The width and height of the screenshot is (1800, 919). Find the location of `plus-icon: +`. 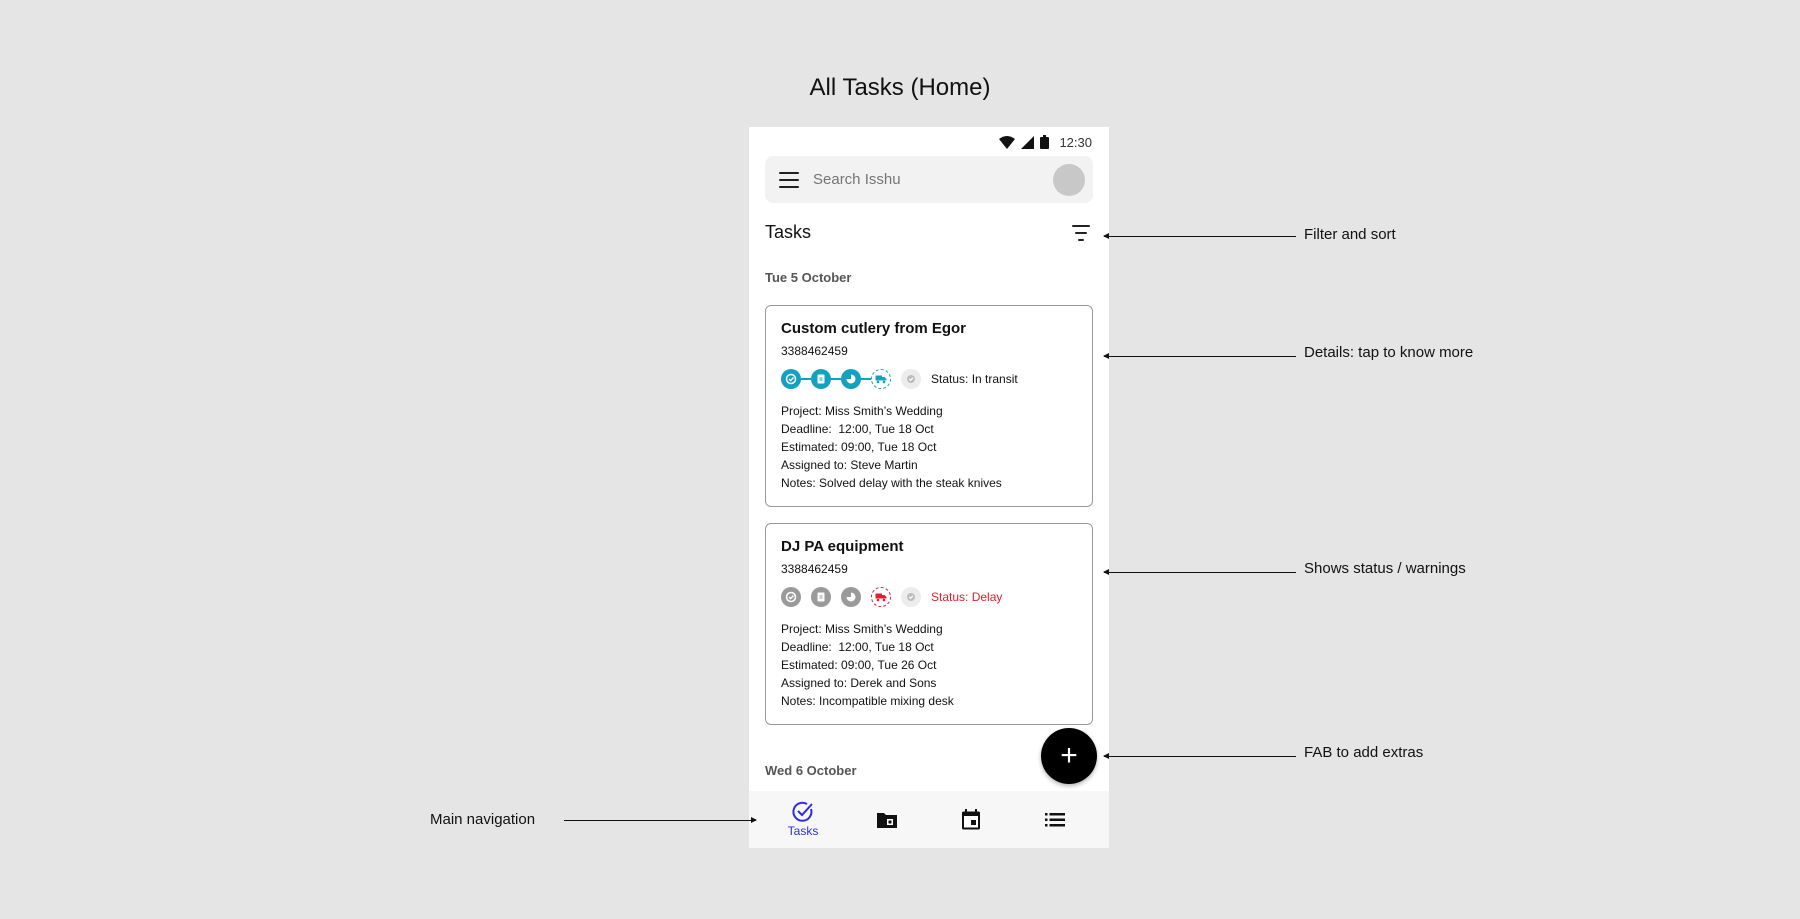

plus-icon: + is located at coordinates (1069, 755).